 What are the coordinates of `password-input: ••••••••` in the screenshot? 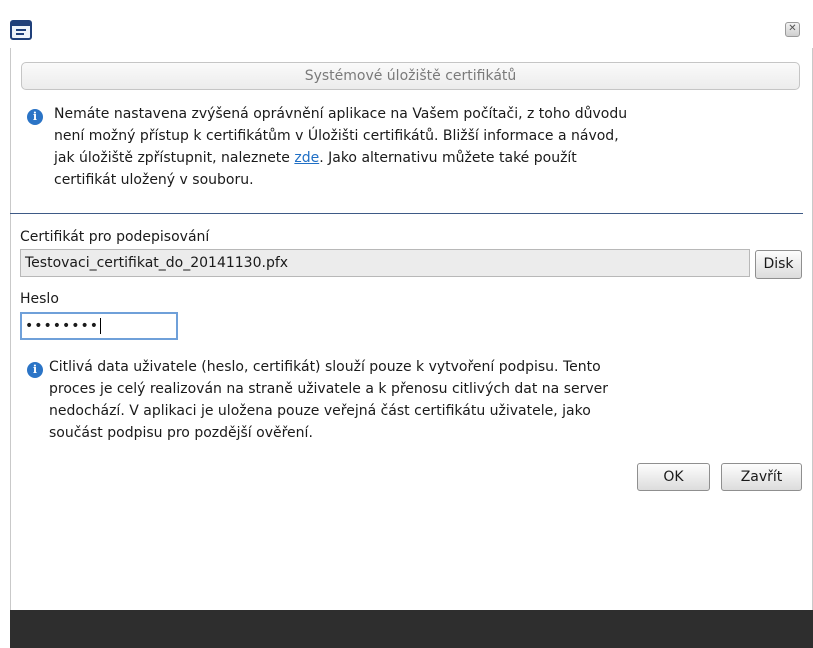 It's located at (99, 326).